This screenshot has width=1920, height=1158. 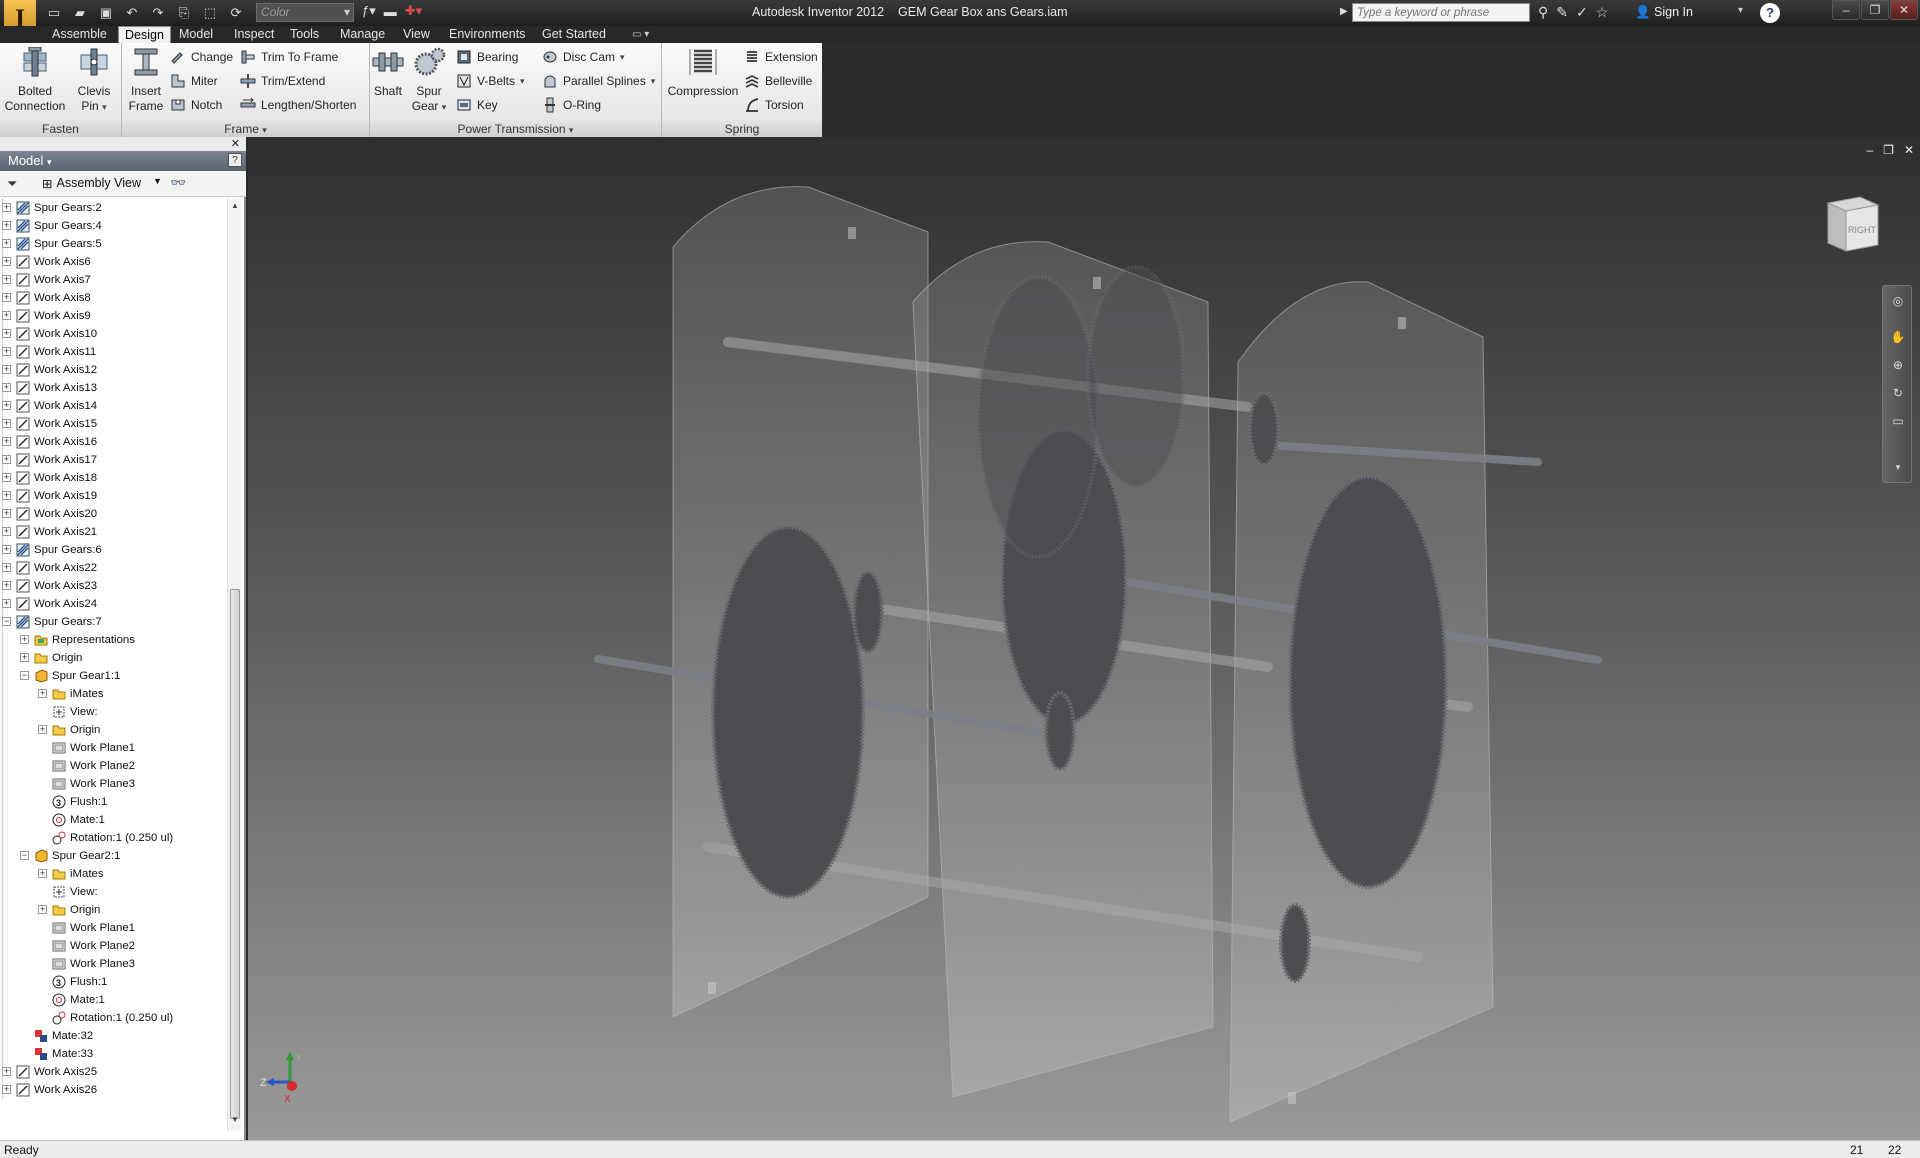 I want to click on minimize-button: –, so click(x=1846, y=10).